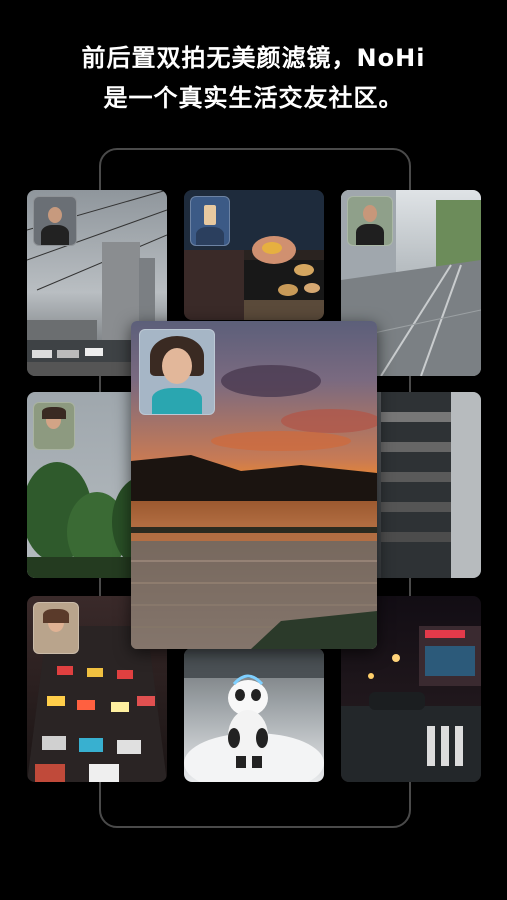  I want to click on selfie-pip-man-cap, so click(55, 221).